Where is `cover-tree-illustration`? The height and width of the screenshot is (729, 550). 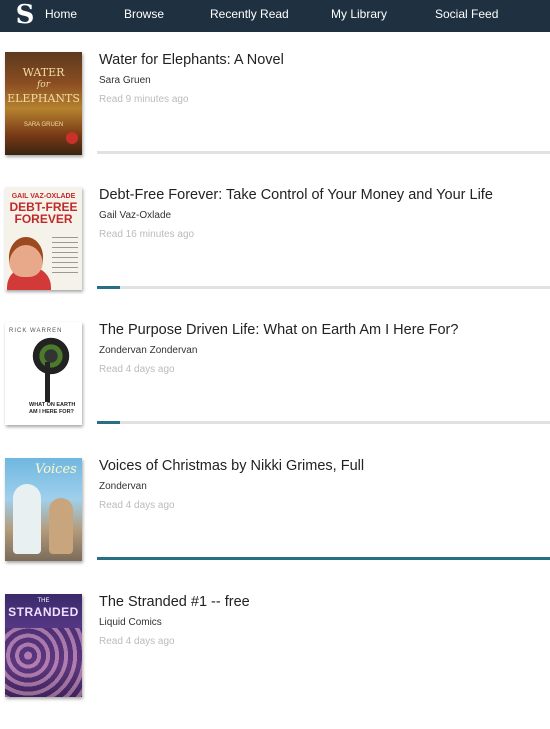 cover-tree-illustration is located at coordinates (51, 356).